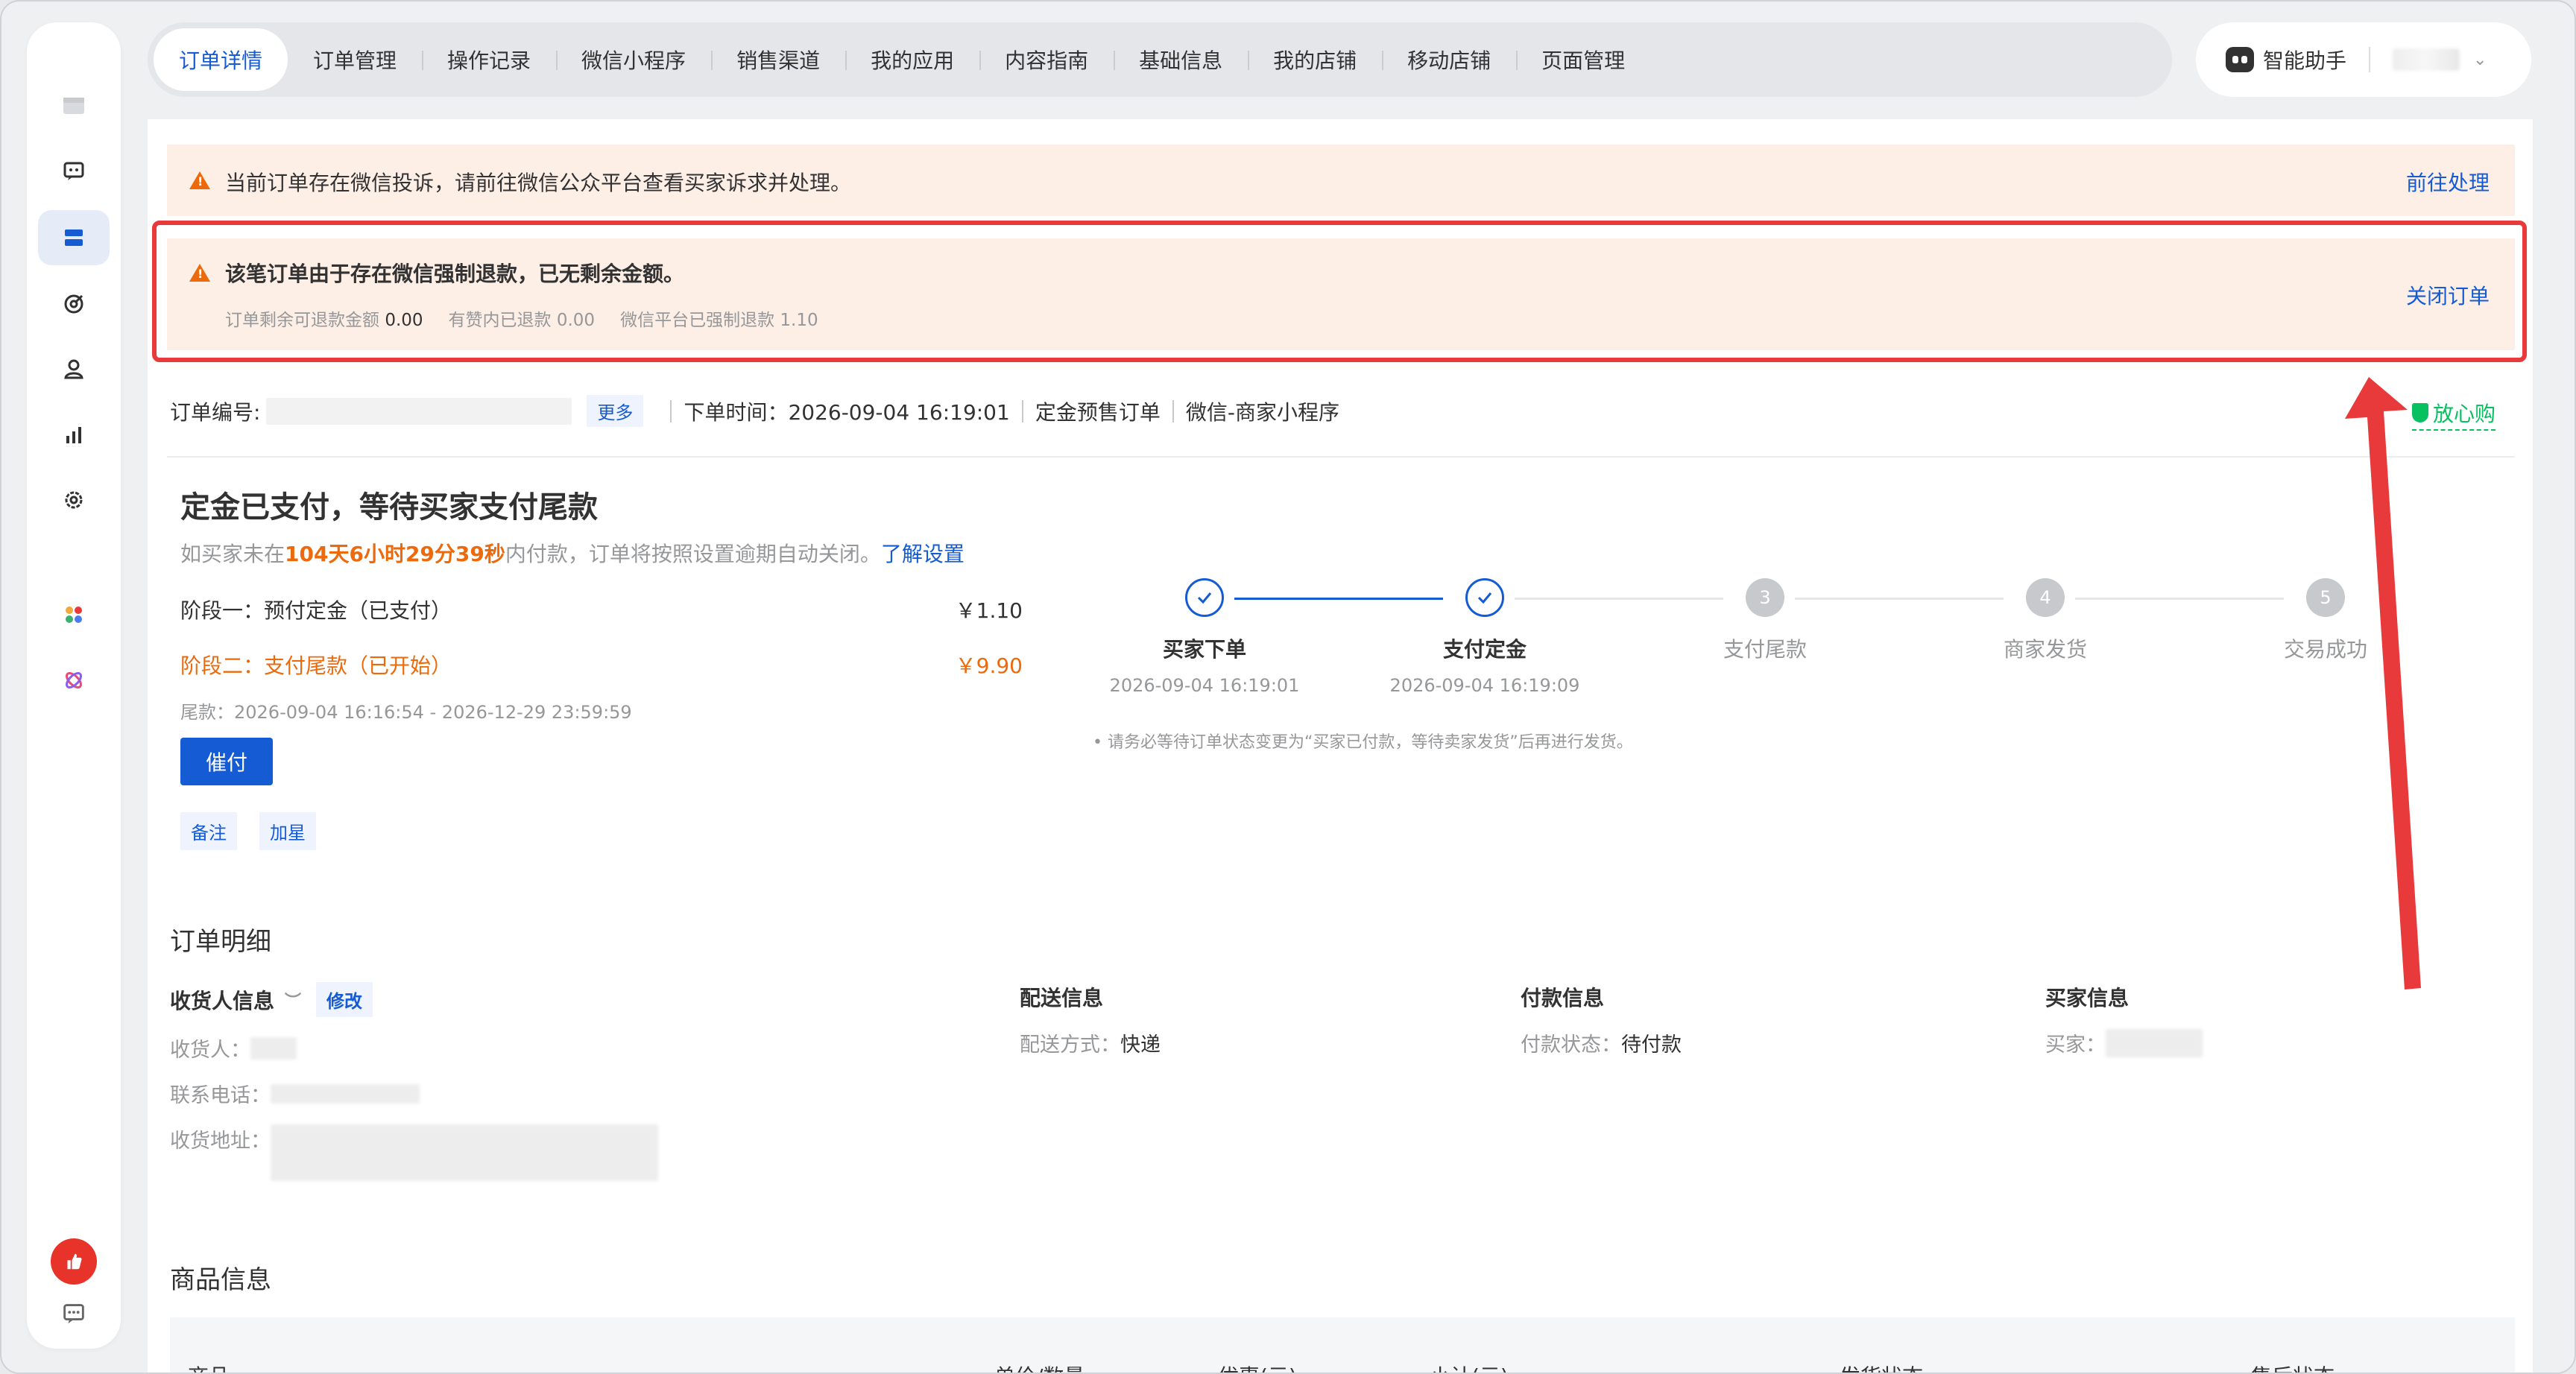 This screenshot has width=2576, height=1374. Describe the element at coordinates (1262, 412) in the screenshot. I see `order-channel: 微信-商家小程序` at that location.